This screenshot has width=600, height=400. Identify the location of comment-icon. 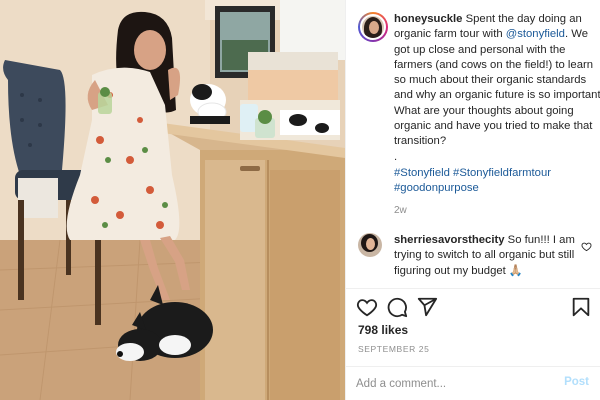
(397, 307).